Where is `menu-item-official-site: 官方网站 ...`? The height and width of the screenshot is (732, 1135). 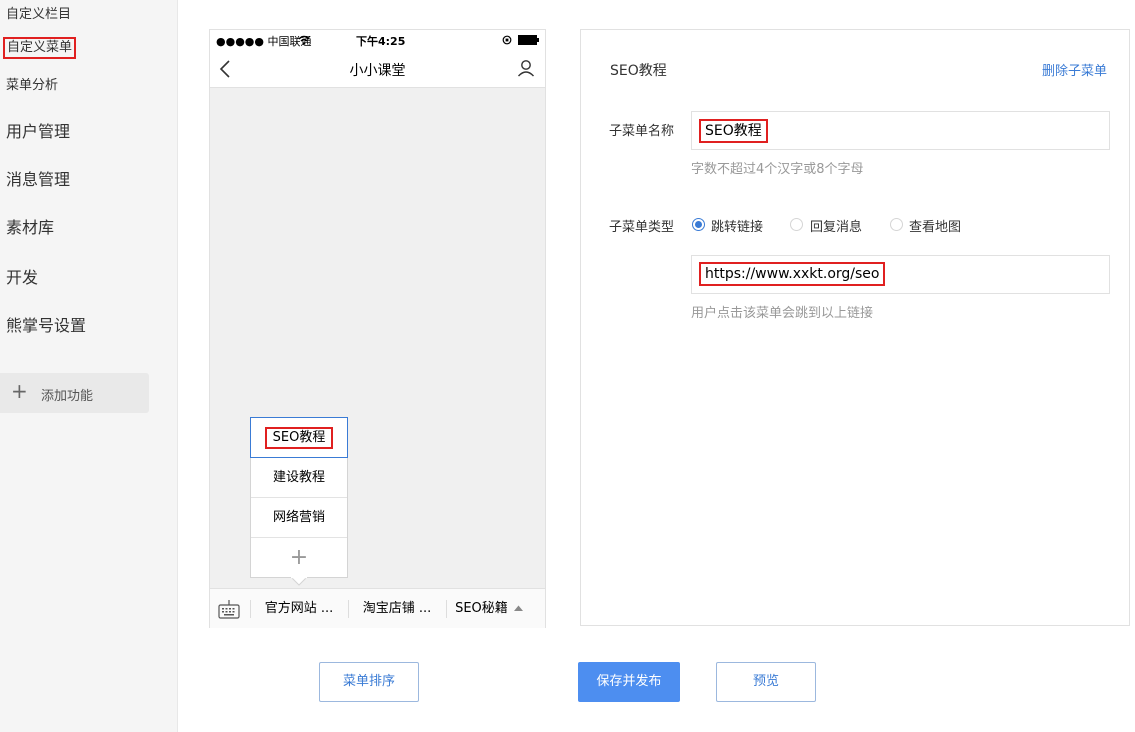
menu-item-official-site: 官方网站 ... is located at coordinates (299, 609).